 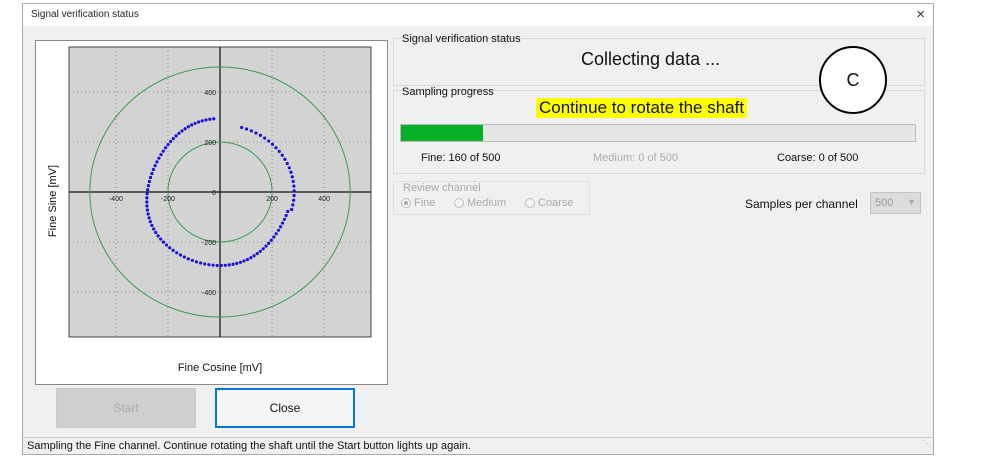 I want to click on radio-fine: Fine, so click(x=418, y=203).